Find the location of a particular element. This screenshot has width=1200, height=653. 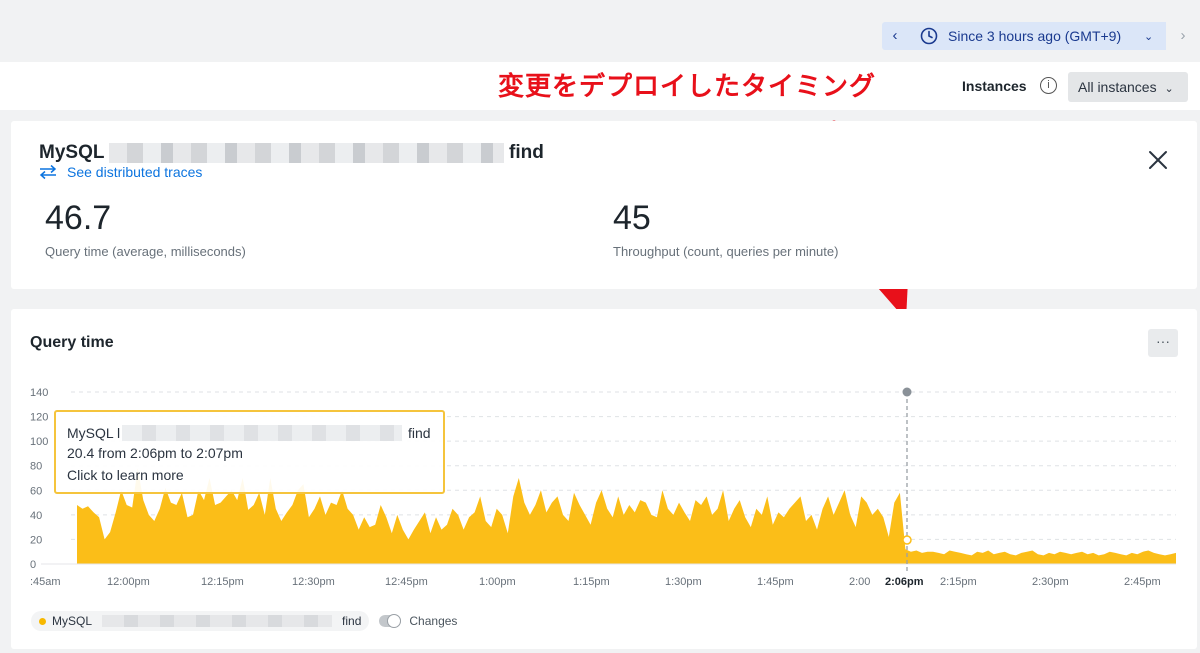

info-icon: i is located at coordinates (1048, 85).